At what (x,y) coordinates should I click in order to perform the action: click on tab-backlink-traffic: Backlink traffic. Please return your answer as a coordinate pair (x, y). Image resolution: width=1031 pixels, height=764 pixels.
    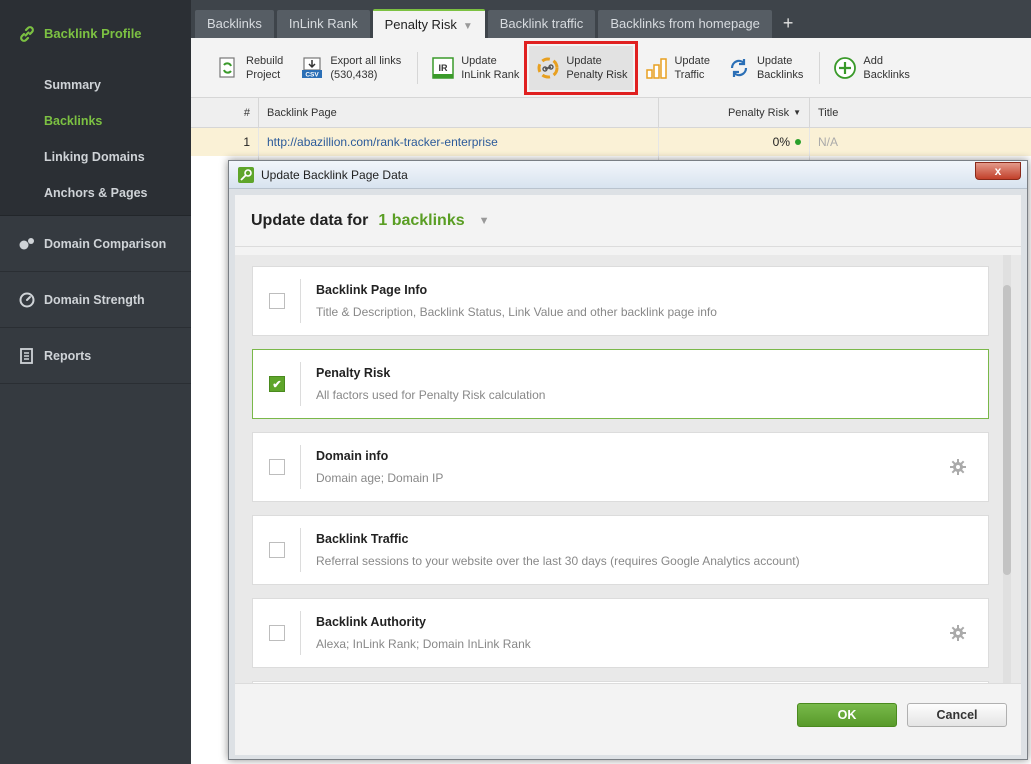
    Looking at the image, I should click on (541, 24).